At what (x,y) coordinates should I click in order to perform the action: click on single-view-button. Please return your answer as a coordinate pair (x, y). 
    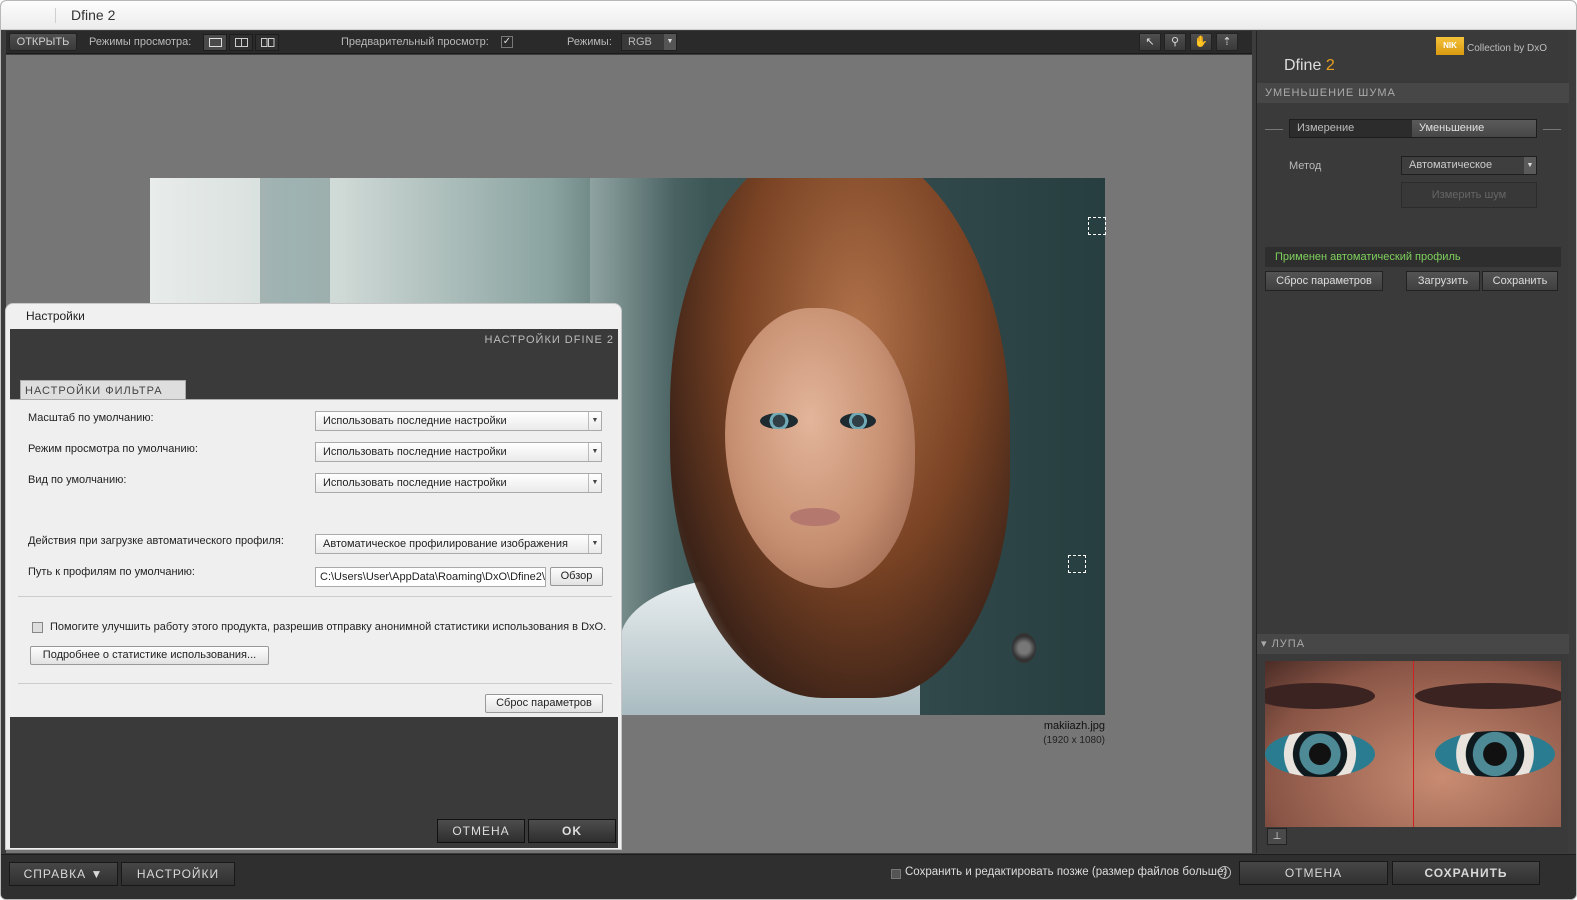
    Looking at the image, I should click on (215, 42).